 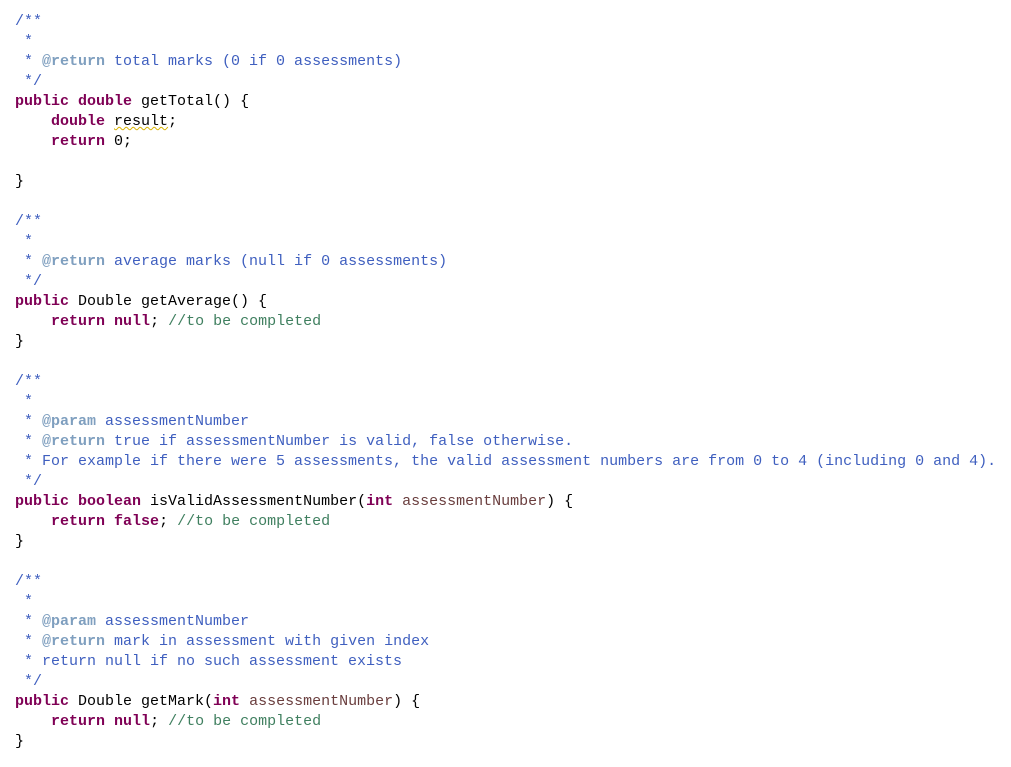 I want to click on code-line: public Double getAverage() {, so click(x=505, y=302).